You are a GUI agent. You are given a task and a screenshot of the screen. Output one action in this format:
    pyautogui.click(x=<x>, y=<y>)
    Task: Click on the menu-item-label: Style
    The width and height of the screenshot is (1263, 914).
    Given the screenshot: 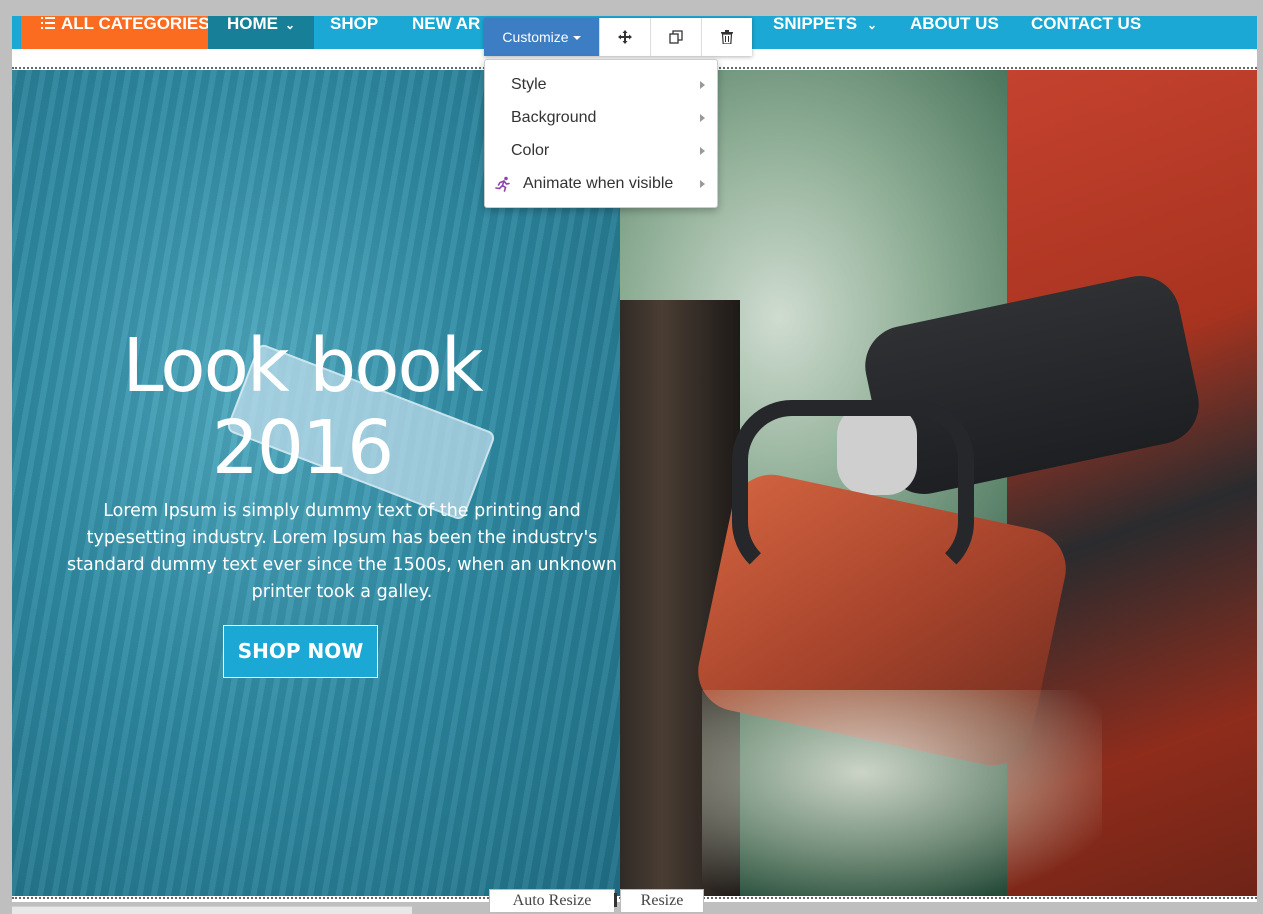 What is the action you would take?
    pyautogui.click(x=529, y=84)
    